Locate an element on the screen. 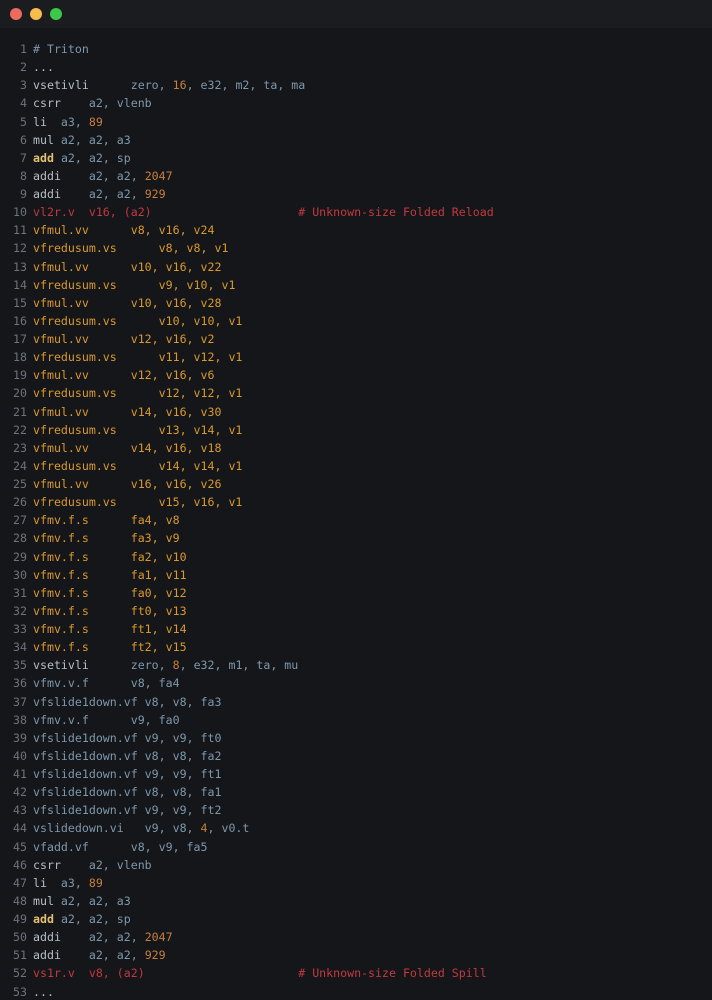  code-text: vfmv.f.s fa4, v8 is located at coordinates (106, 520).